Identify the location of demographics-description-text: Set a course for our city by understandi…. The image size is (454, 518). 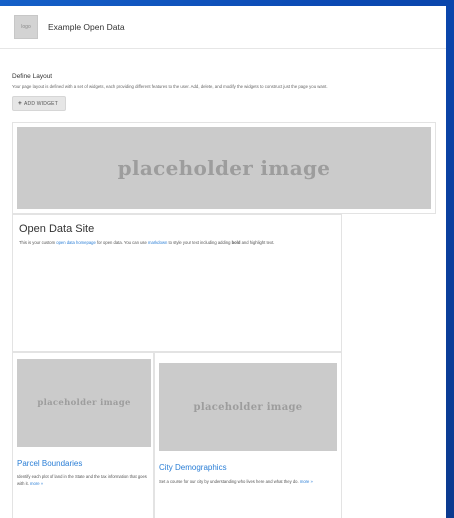
(229, 481).